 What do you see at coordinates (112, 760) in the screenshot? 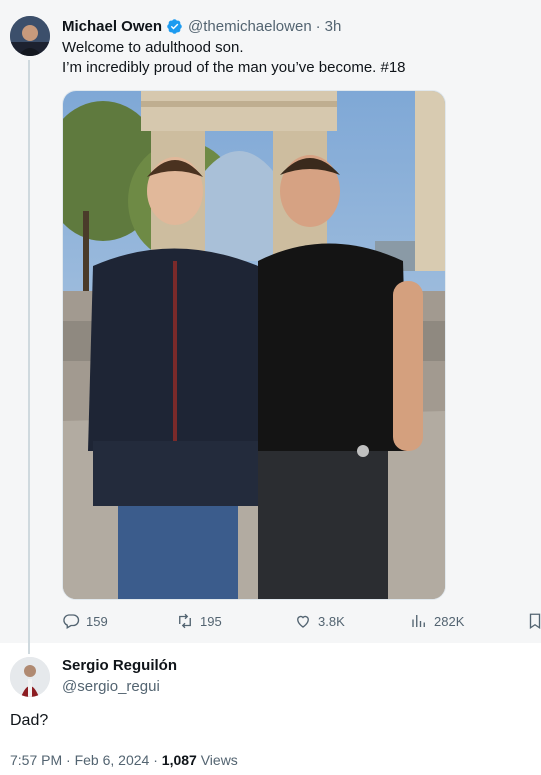
I see `reply-date: Feb 6, 2024` at bounding box center [112, 760].